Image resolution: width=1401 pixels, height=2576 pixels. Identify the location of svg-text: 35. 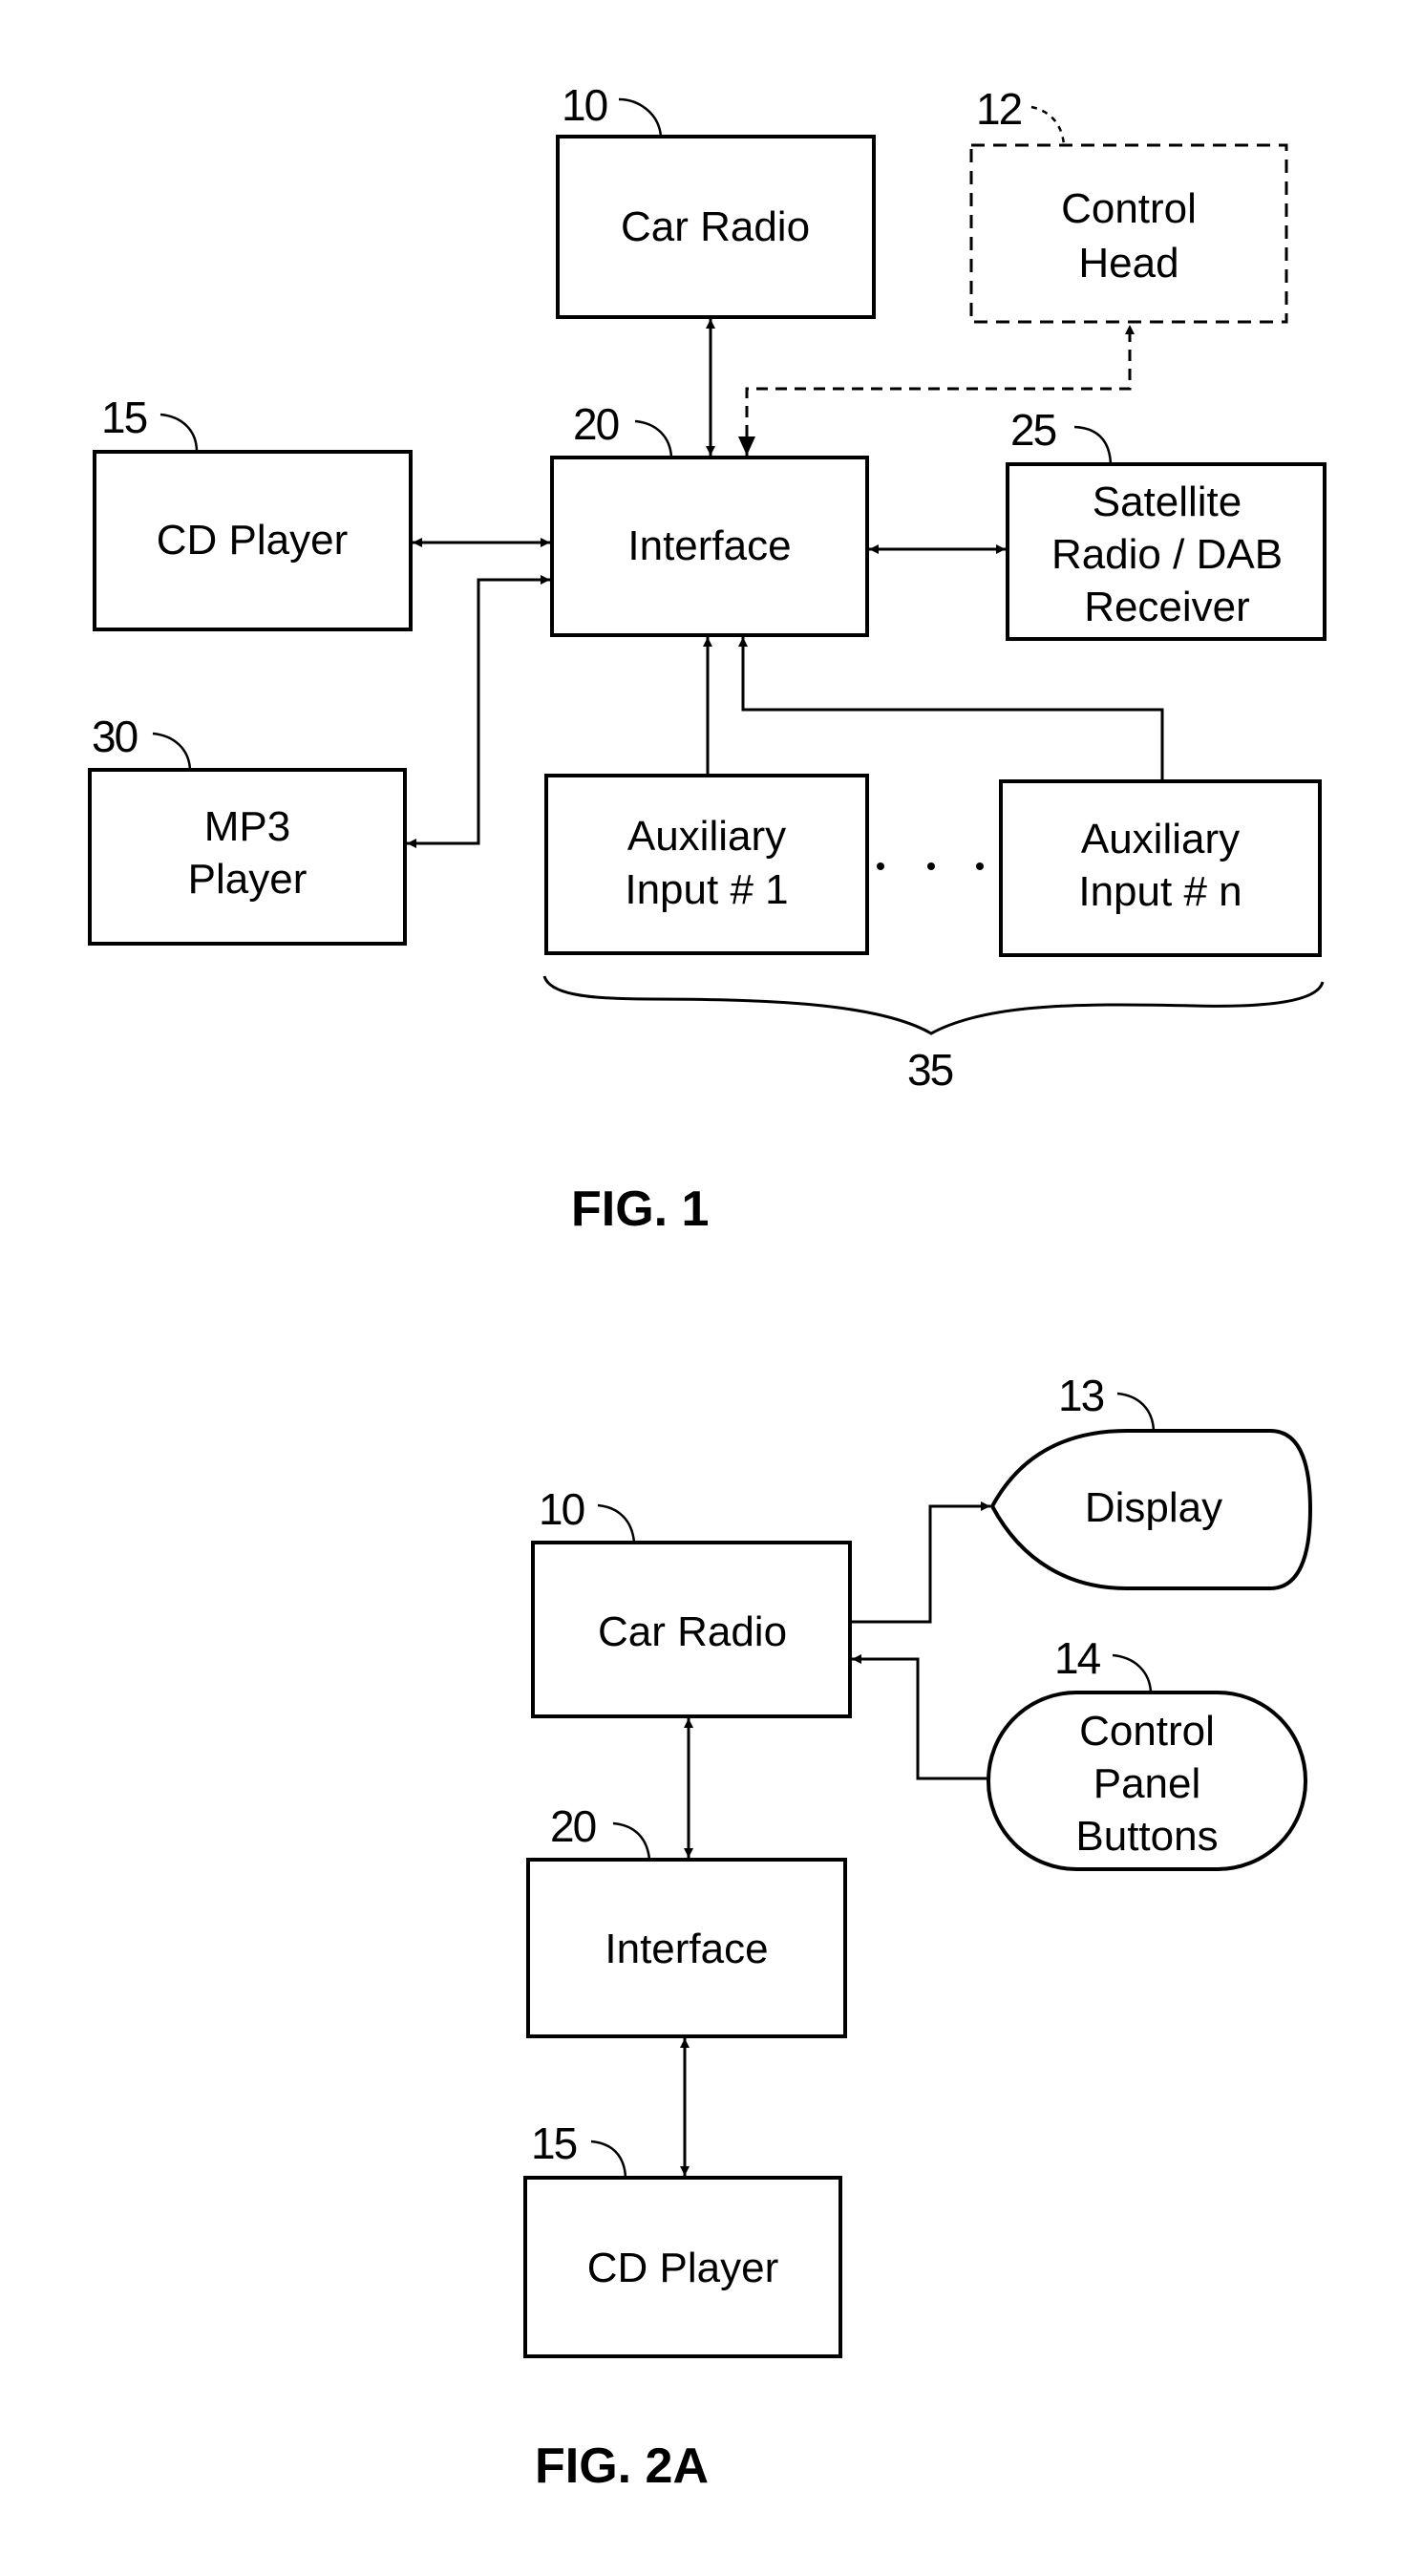
(930, 1070).